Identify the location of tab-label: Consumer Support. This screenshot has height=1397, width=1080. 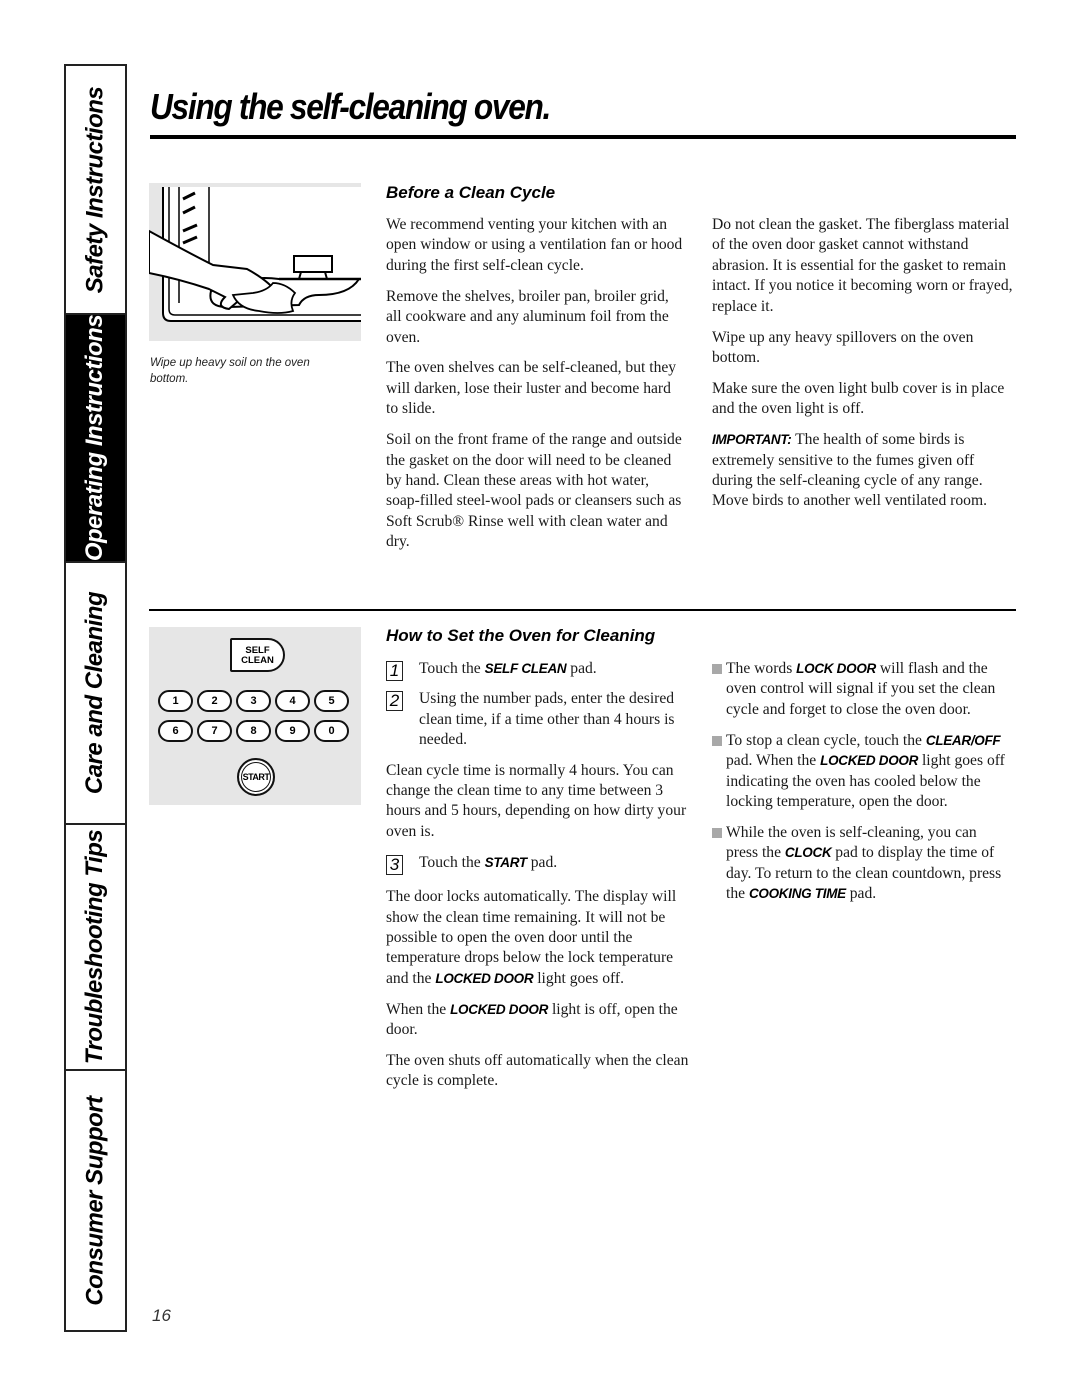
(95, 1200).